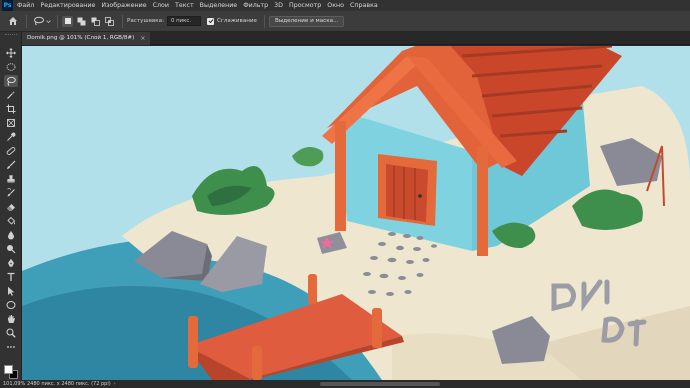 Image resolution: width=690 pixels, height=388 pixels. I want to click on move-icon, so click(11, 53).